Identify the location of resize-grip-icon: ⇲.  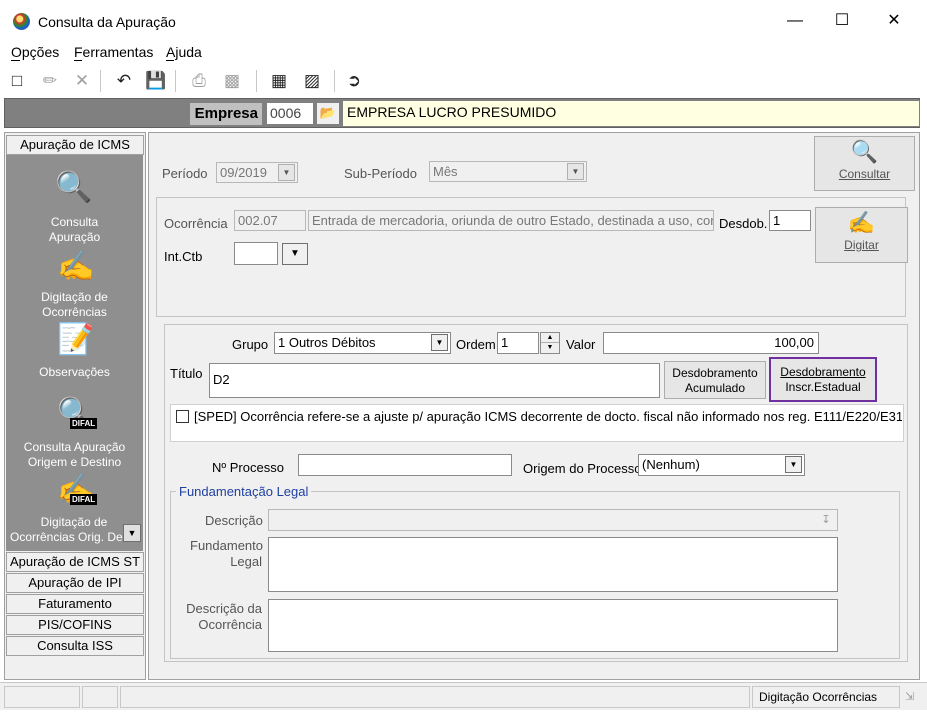
(912, 697).